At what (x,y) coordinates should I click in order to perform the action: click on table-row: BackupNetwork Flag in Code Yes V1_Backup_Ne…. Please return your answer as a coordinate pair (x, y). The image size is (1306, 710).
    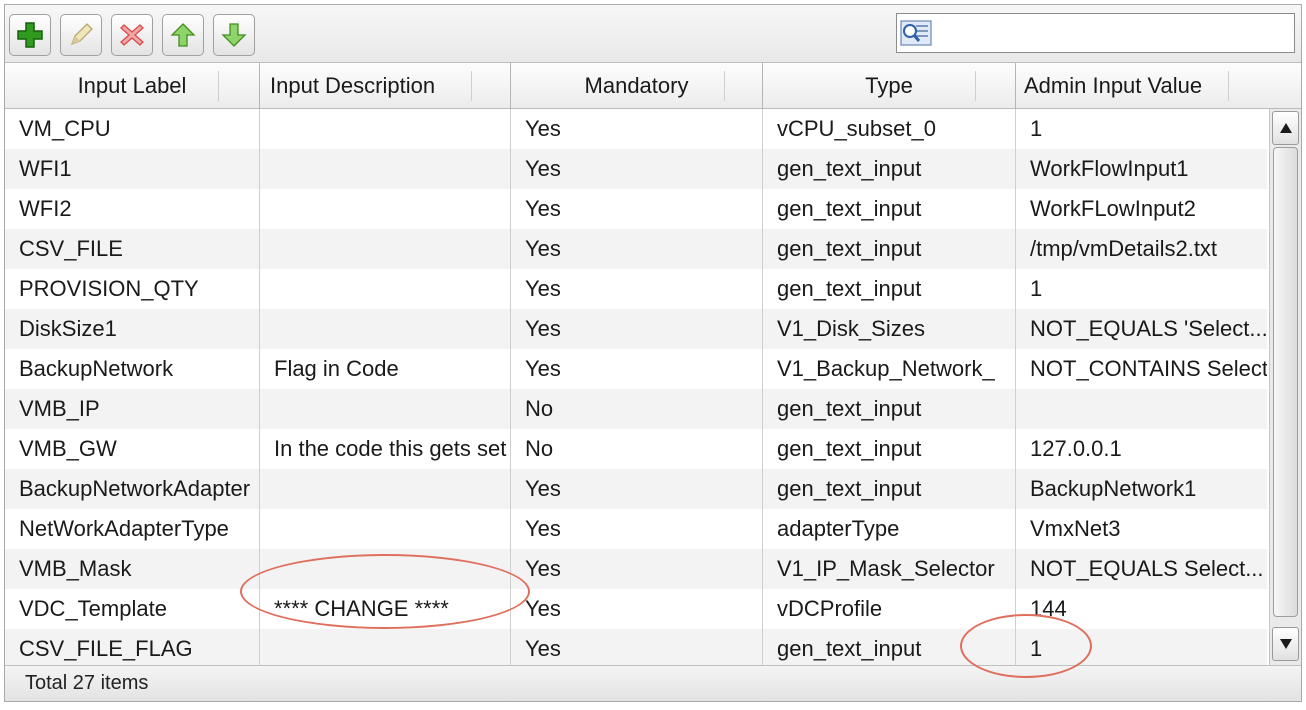
    Looking at the image, I should click on (636, 369).